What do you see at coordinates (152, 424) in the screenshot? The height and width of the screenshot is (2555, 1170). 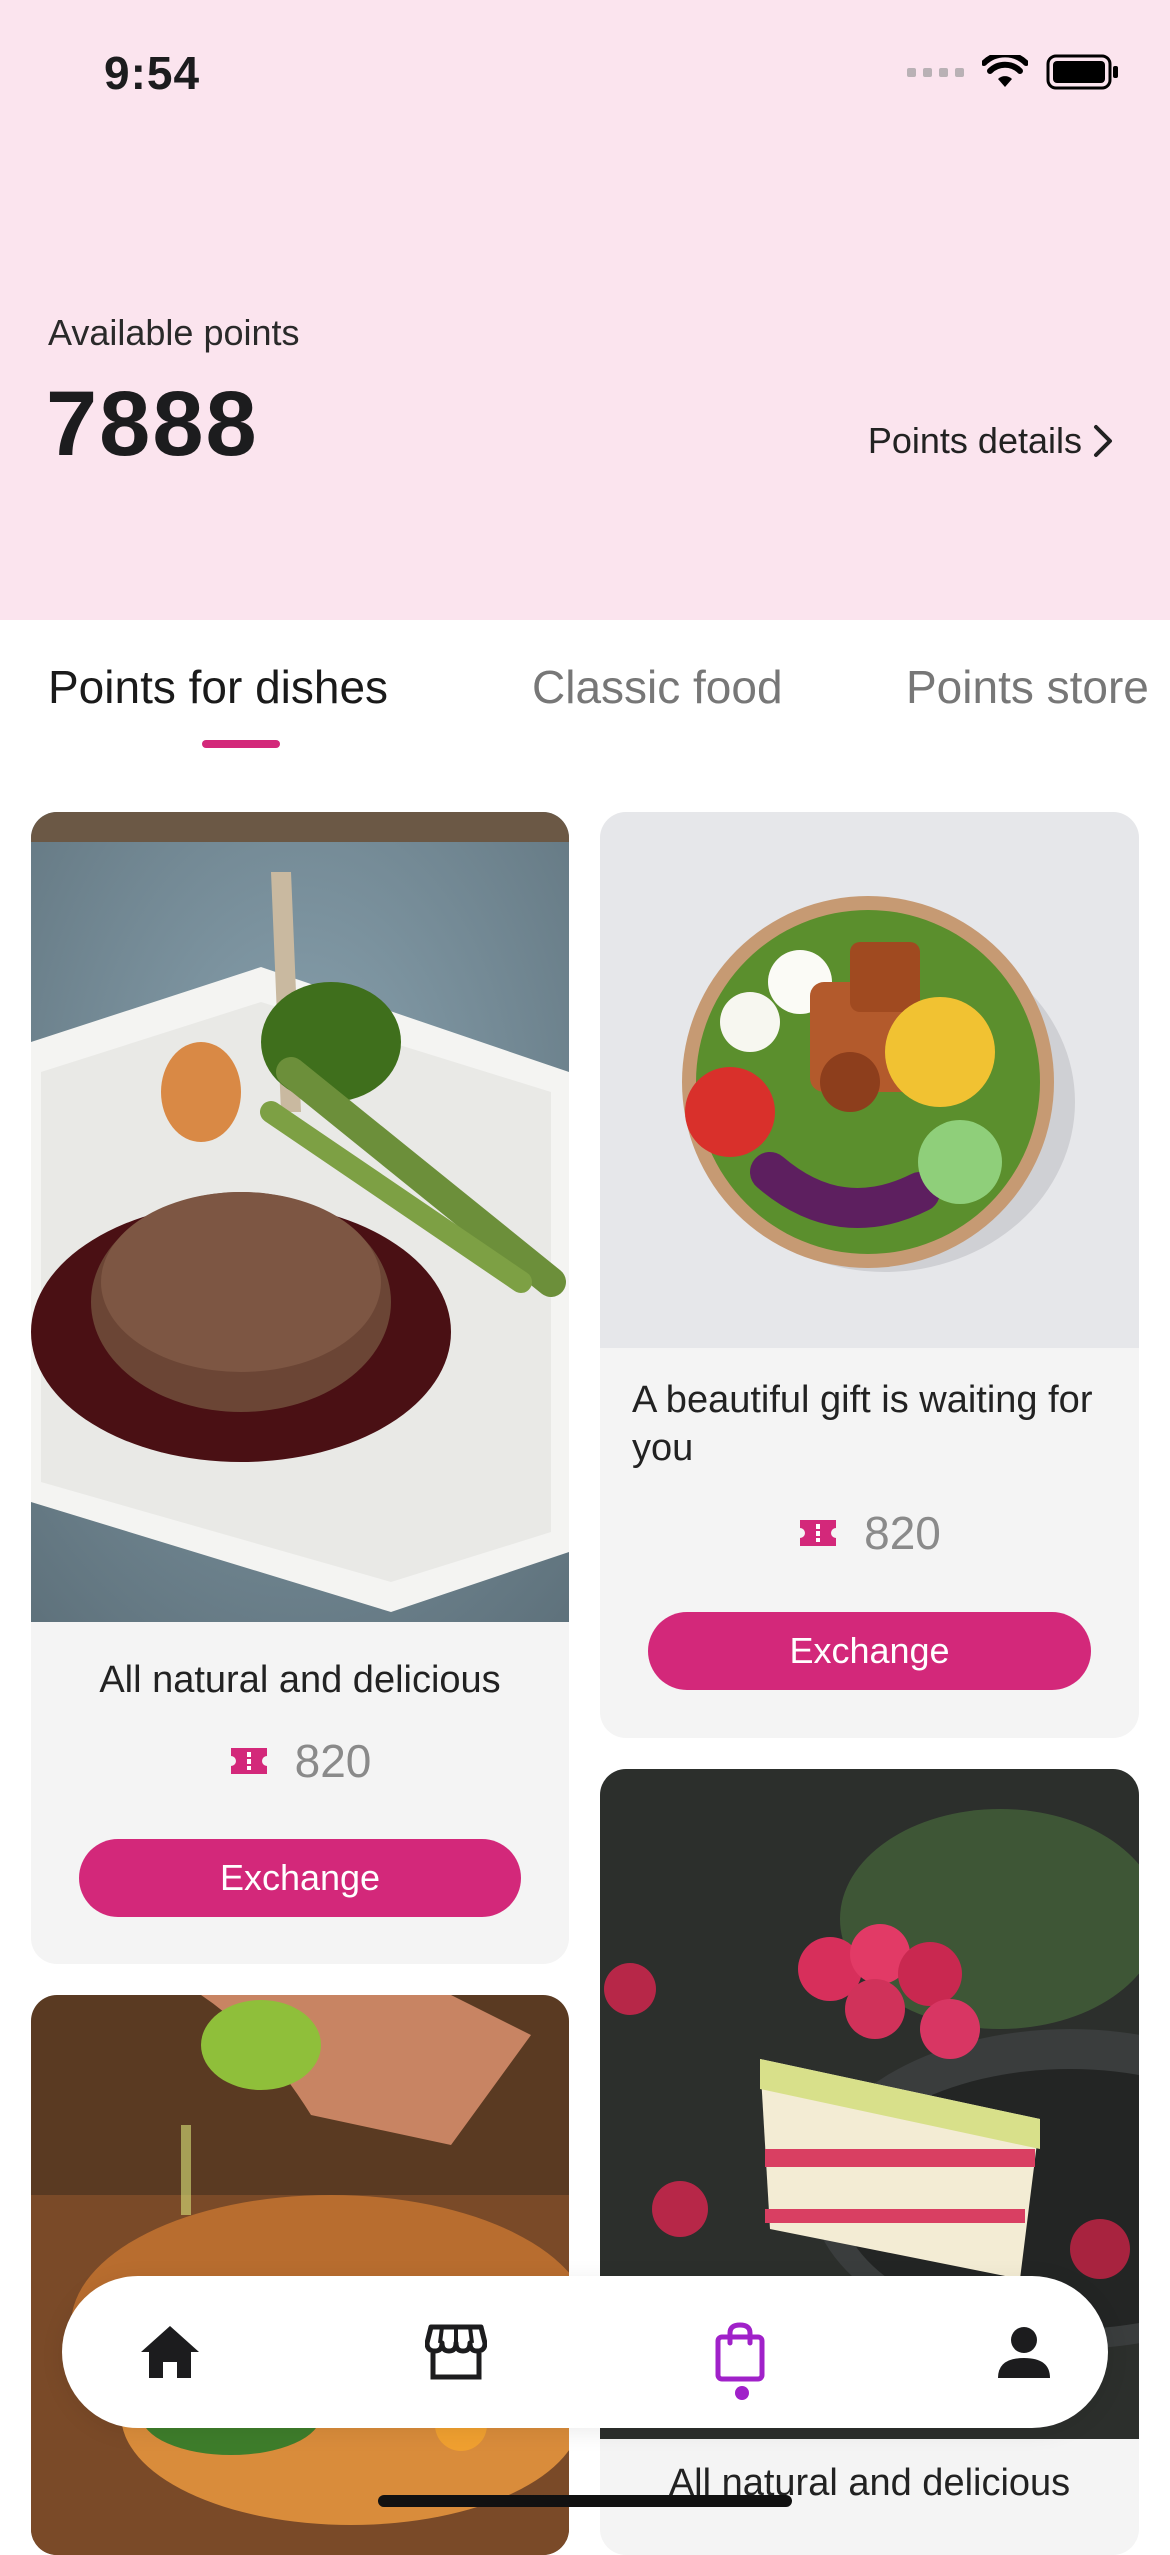 I see `points-value: 7888` at bounding box center [152, 424].